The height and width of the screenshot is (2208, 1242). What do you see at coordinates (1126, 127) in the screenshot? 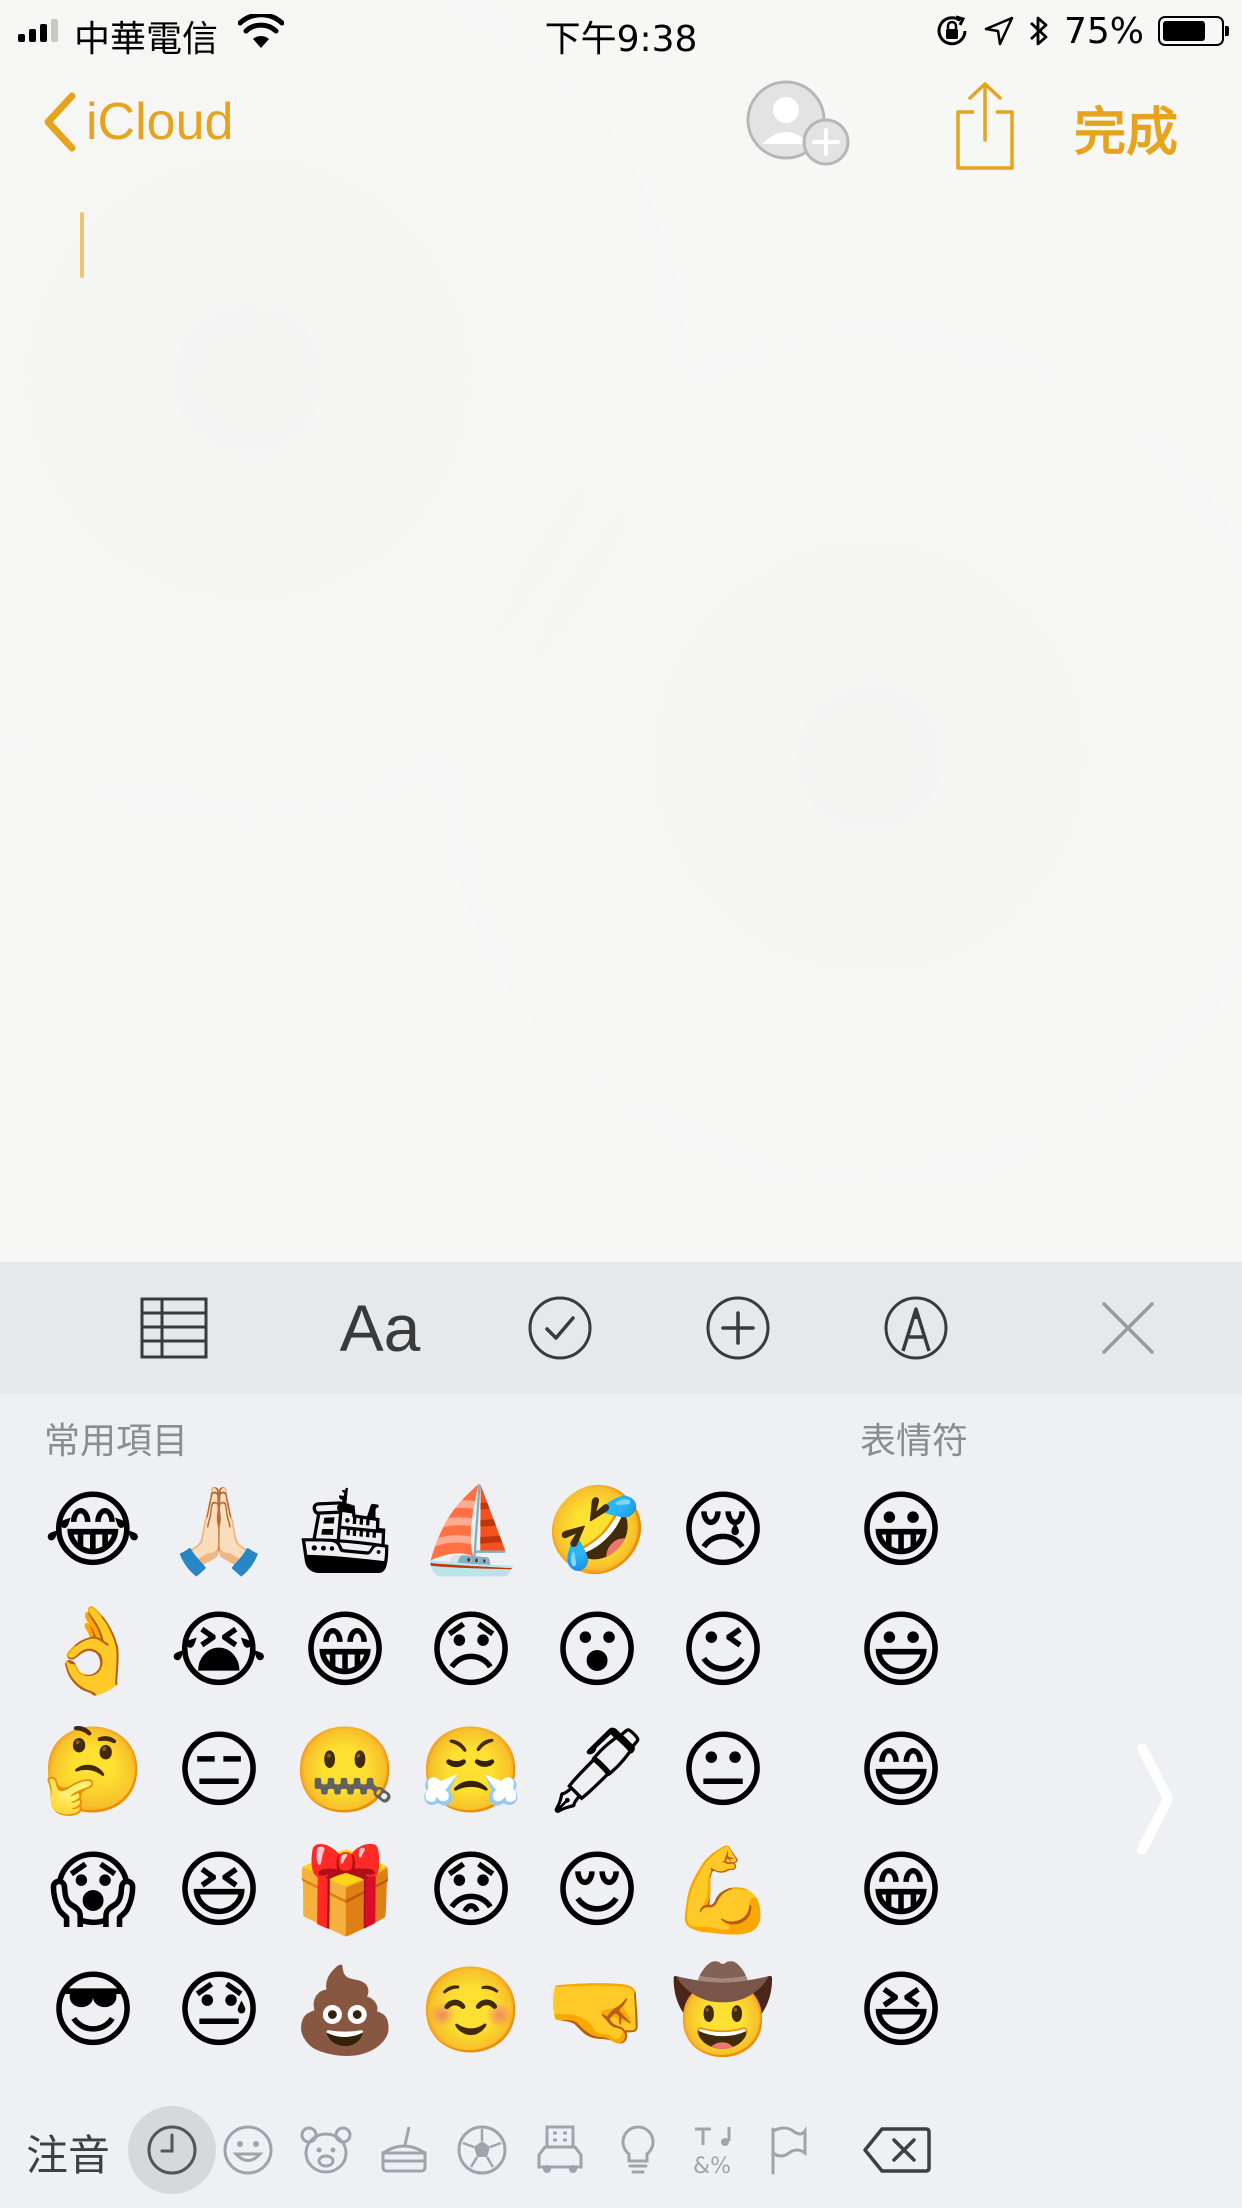
I see `done-button: 完成` at bounding box center [1126, 127].